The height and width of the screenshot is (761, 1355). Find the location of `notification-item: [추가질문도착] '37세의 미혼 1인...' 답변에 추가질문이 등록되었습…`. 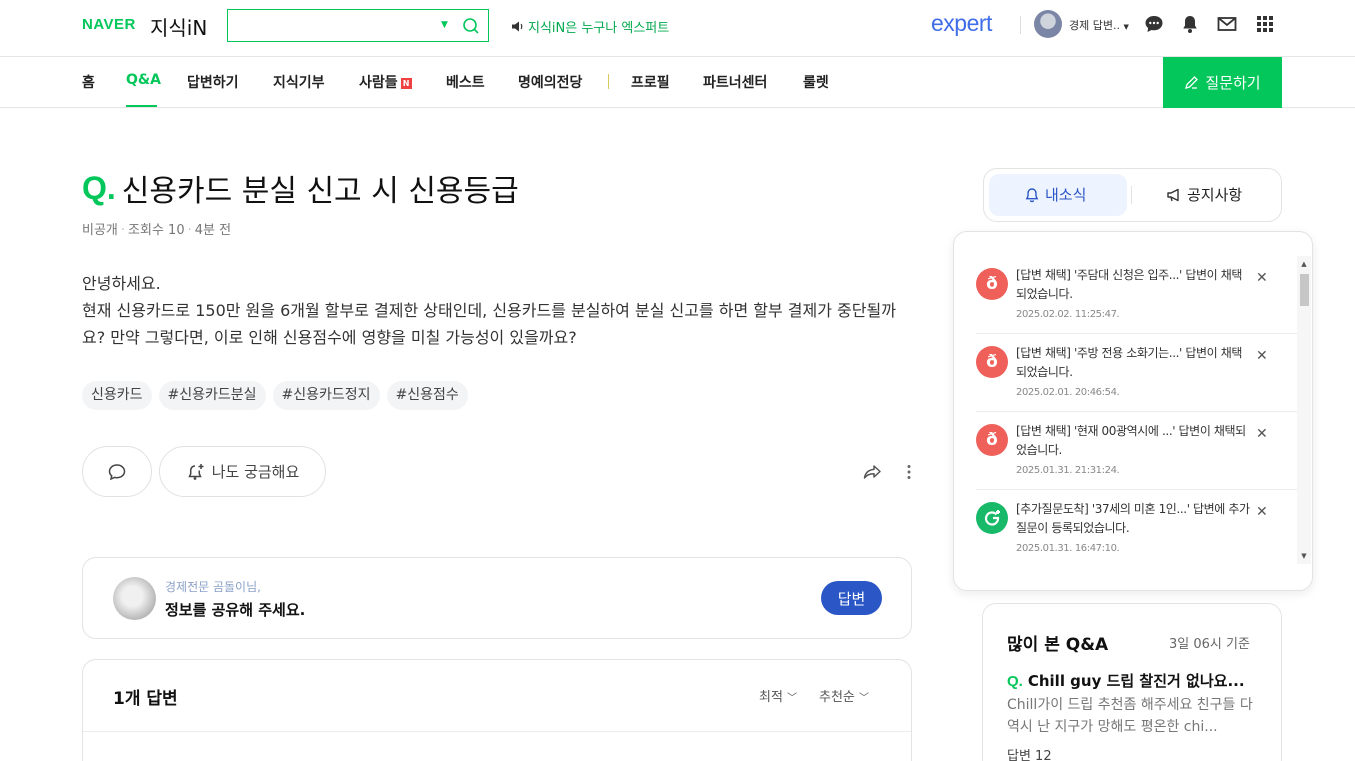

notification-item: [추가질문도착] '37세의 미혼 1인...' 답변에 추가질문이 등록되었습… is located at coordinates (1137, 529).